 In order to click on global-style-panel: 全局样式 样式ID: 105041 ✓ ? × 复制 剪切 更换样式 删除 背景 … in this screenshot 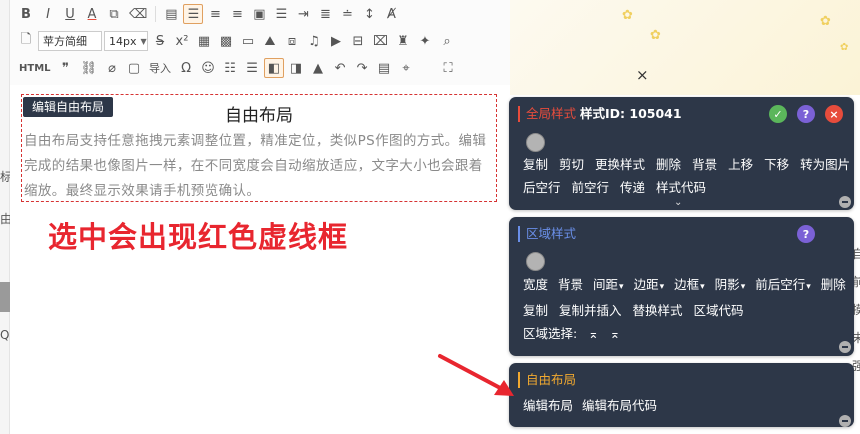, I will do `click(681, 153)`.